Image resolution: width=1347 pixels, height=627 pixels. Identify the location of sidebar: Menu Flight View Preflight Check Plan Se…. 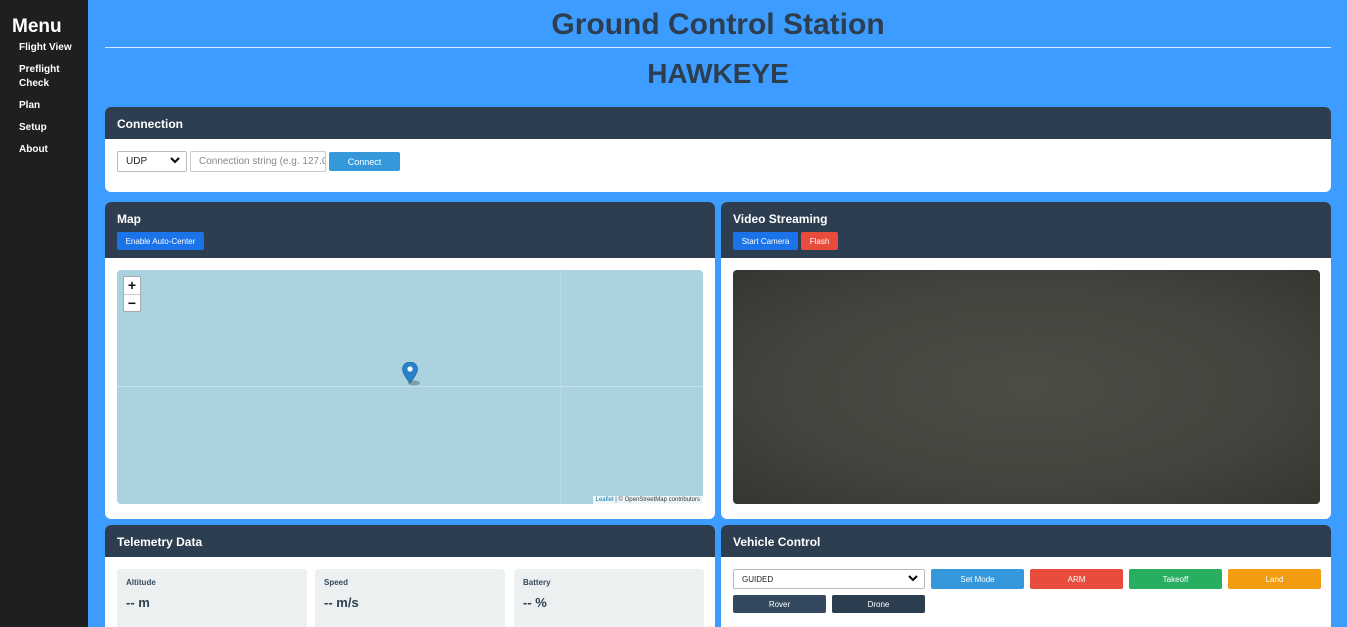
(44, 313).